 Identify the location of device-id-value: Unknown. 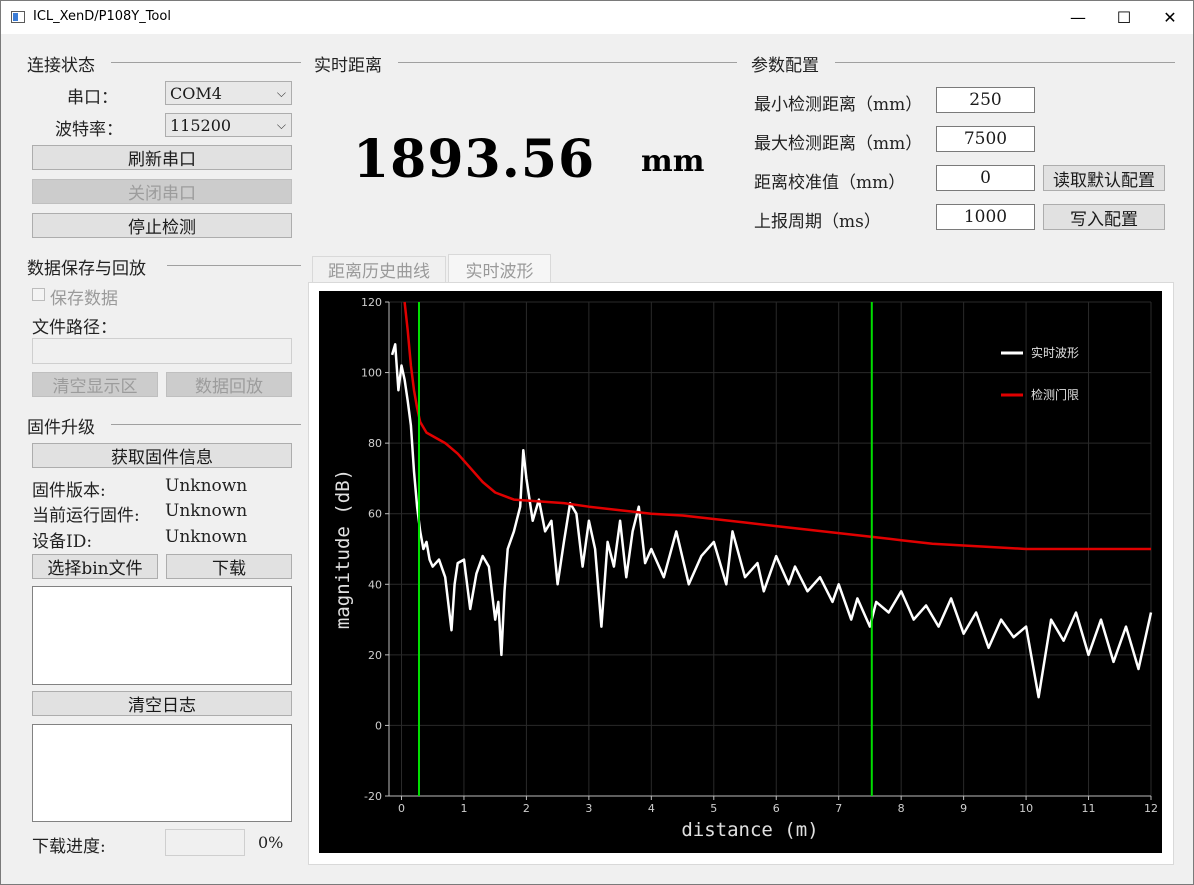
(206, 537).